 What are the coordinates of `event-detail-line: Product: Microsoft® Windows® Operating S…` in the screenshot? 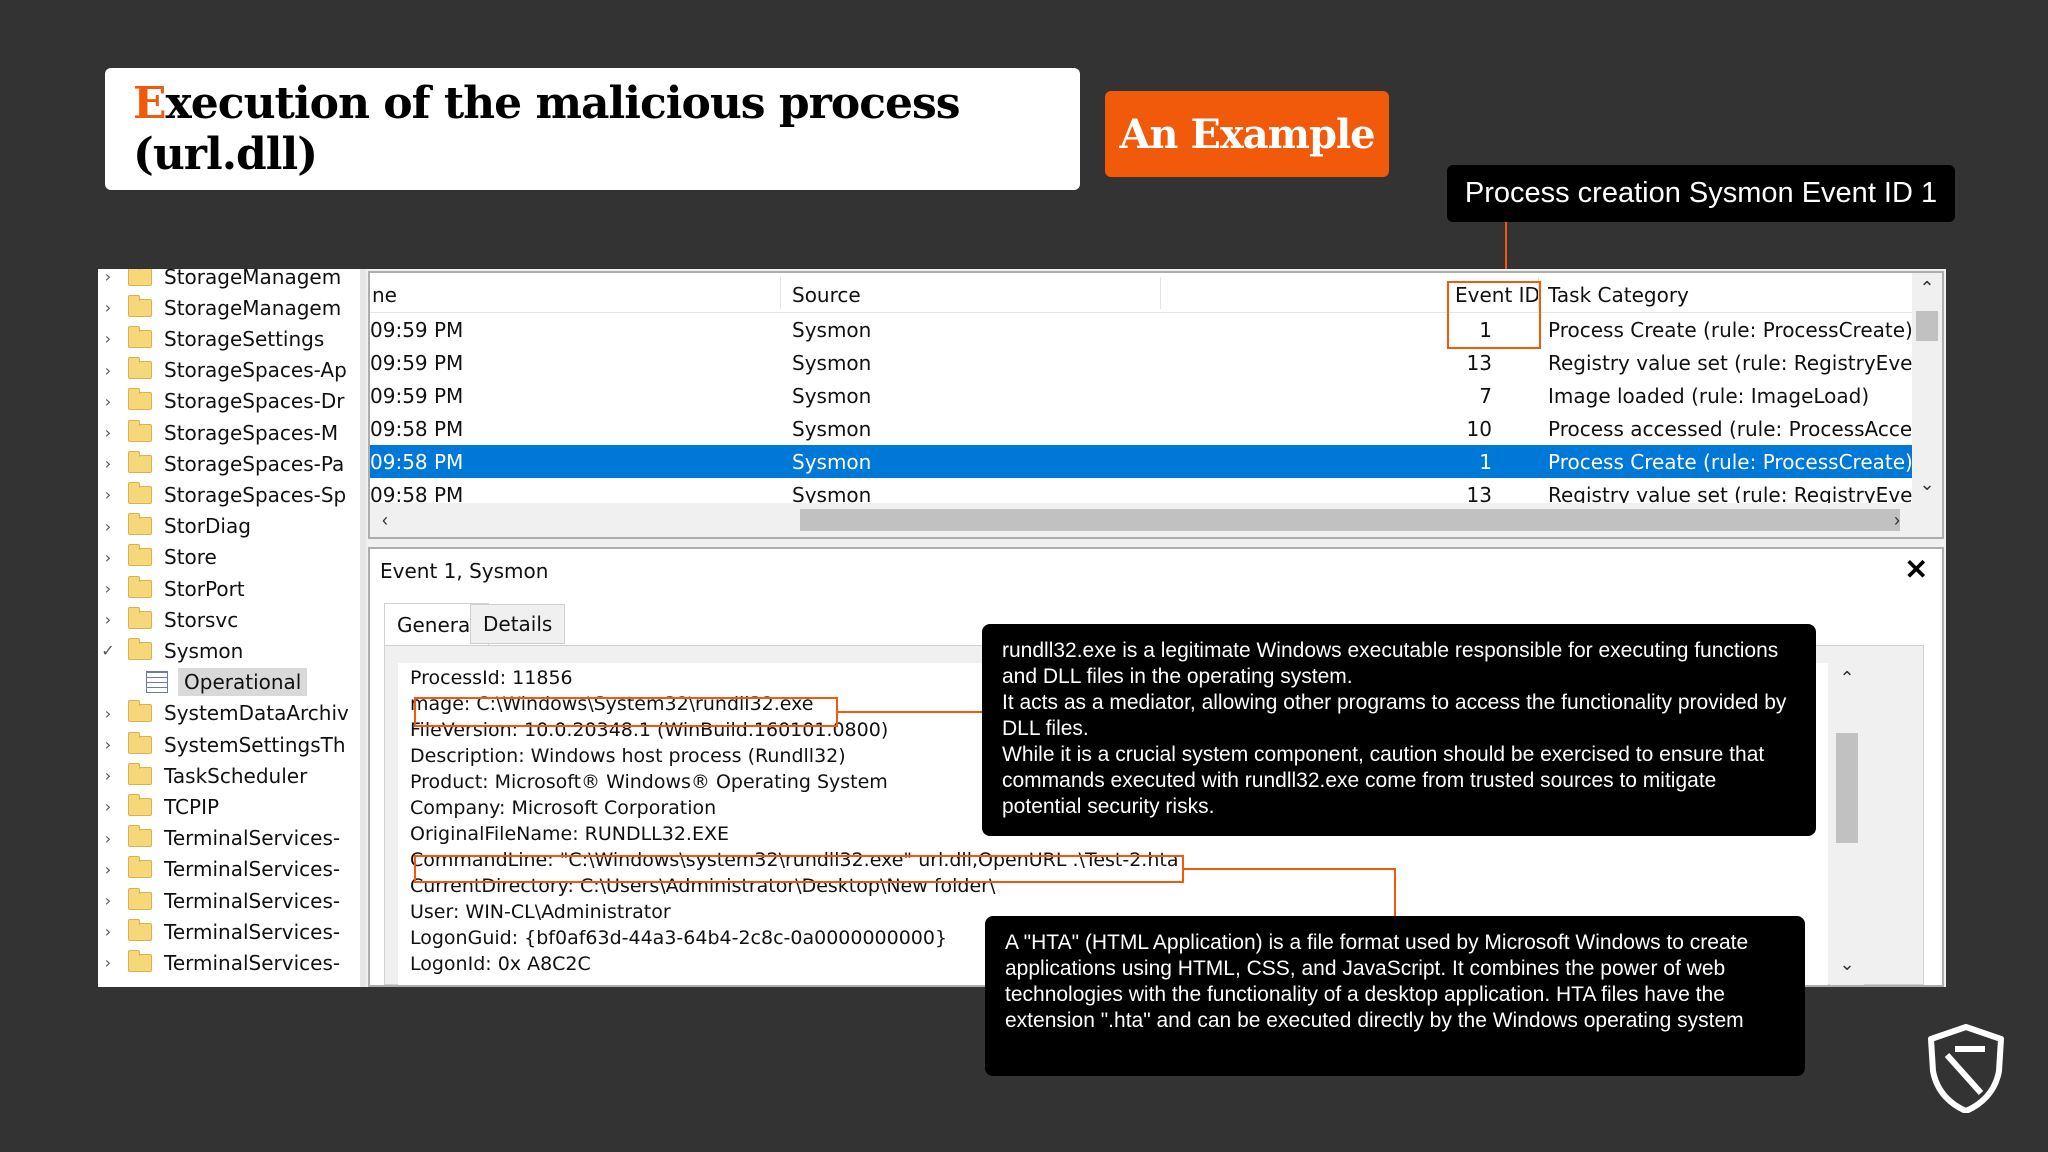 It's located at (649, 782).